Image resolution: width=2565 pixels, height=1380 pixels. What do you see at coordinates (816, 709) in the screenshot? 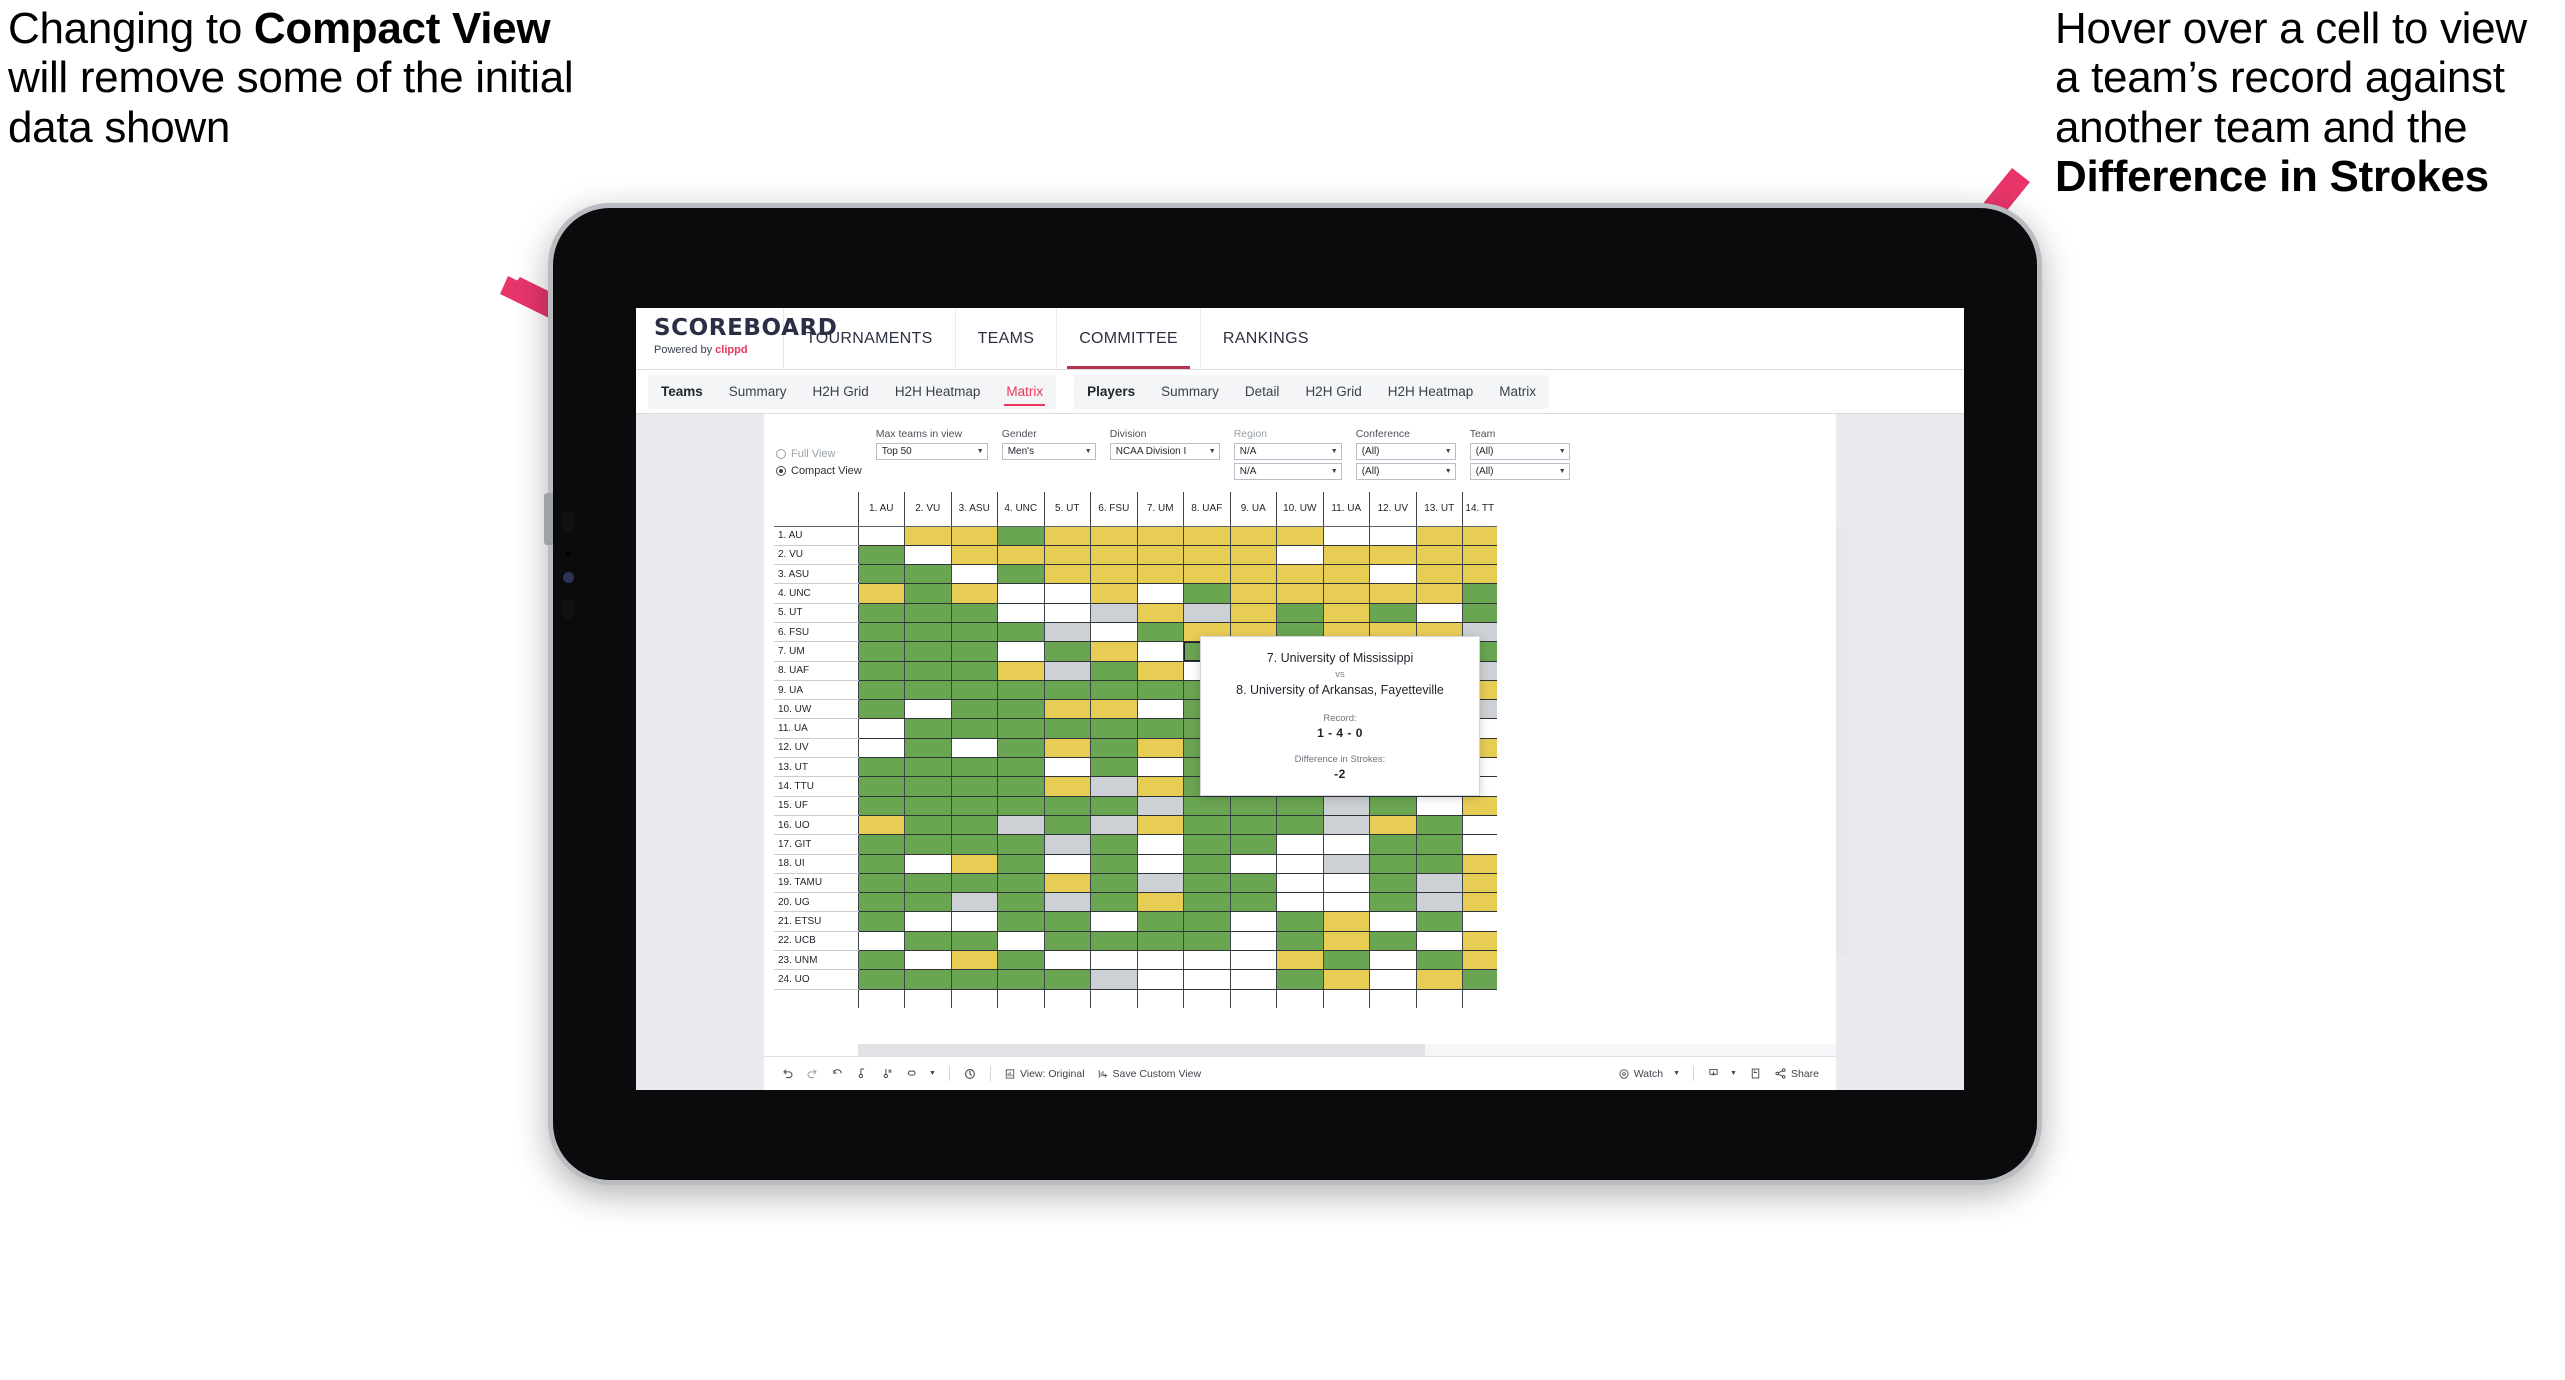
I see `matrix-row-header: 10. UW` at bounding box center [816, 709].